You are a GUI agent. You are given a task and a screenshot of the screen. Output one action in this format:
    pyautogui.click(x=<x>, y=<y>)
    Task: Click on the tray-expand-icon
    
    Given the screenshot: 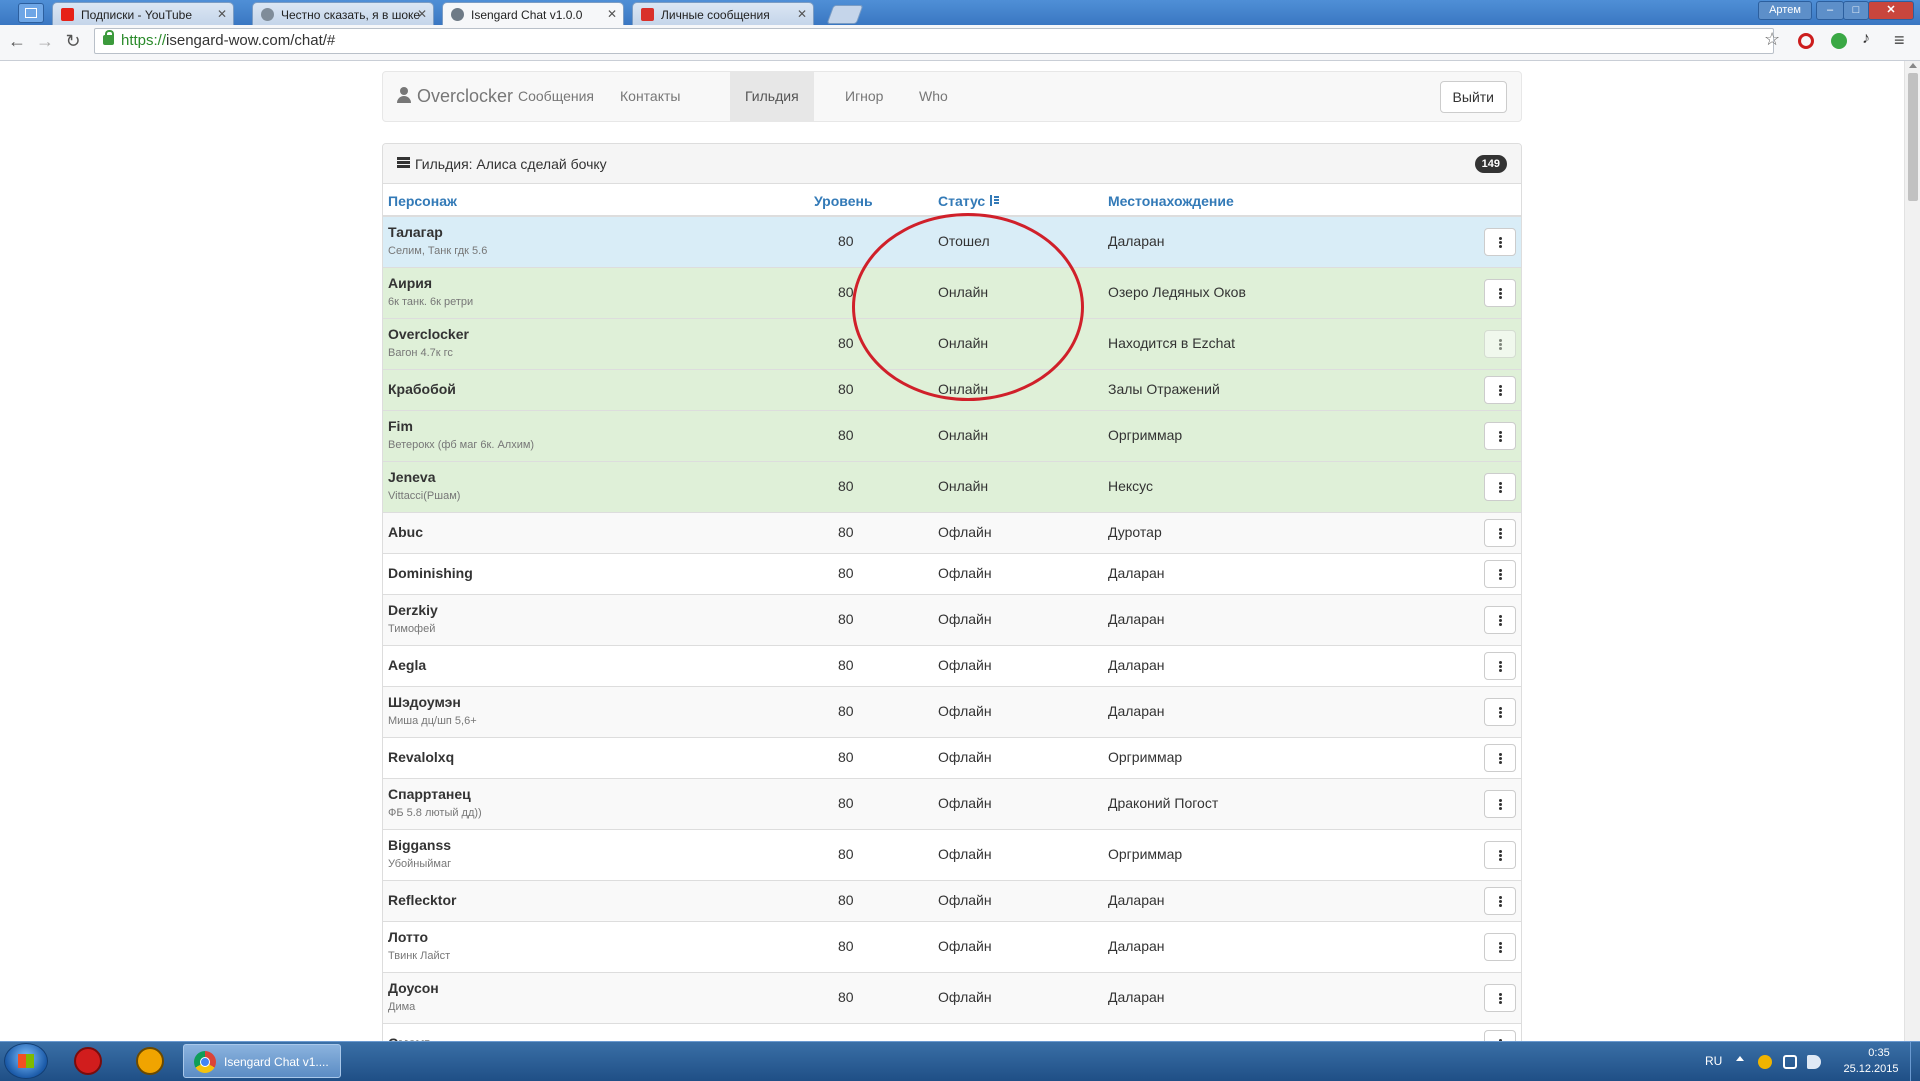 What is the action you would take?
    pyautogui.click(x=1740, y=1058)
    